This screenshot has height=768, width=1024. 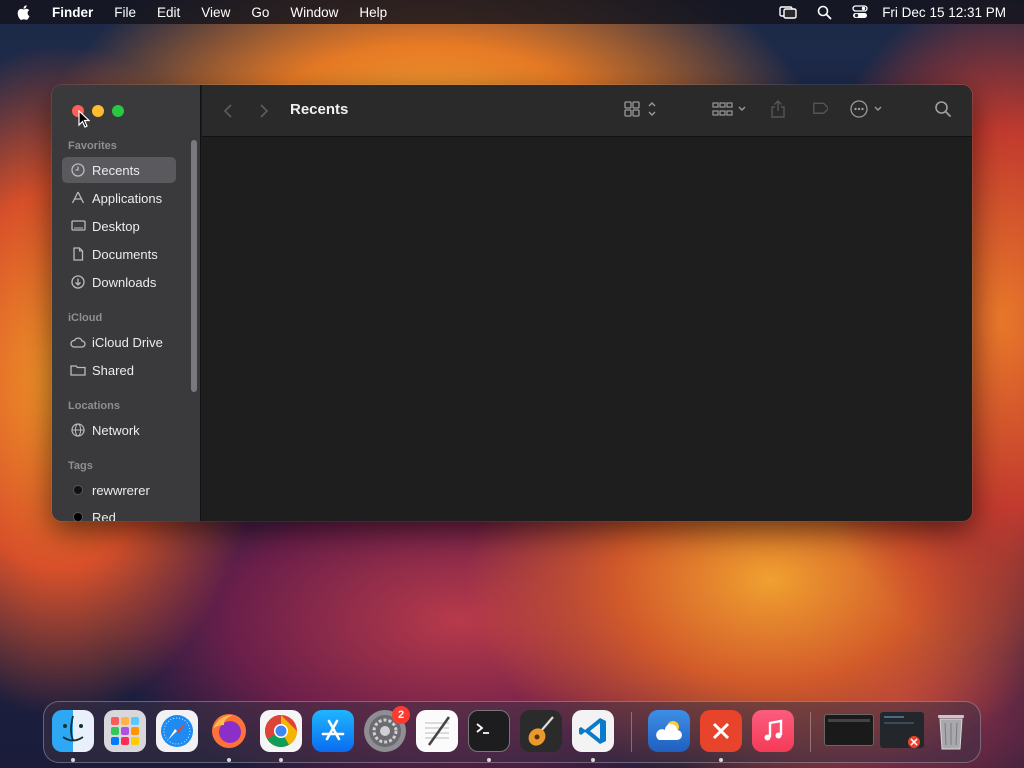 What do you see at coordinates (78, 226) in the screenshot?
I see `desktop-icon` at bounding box center [78, 226].